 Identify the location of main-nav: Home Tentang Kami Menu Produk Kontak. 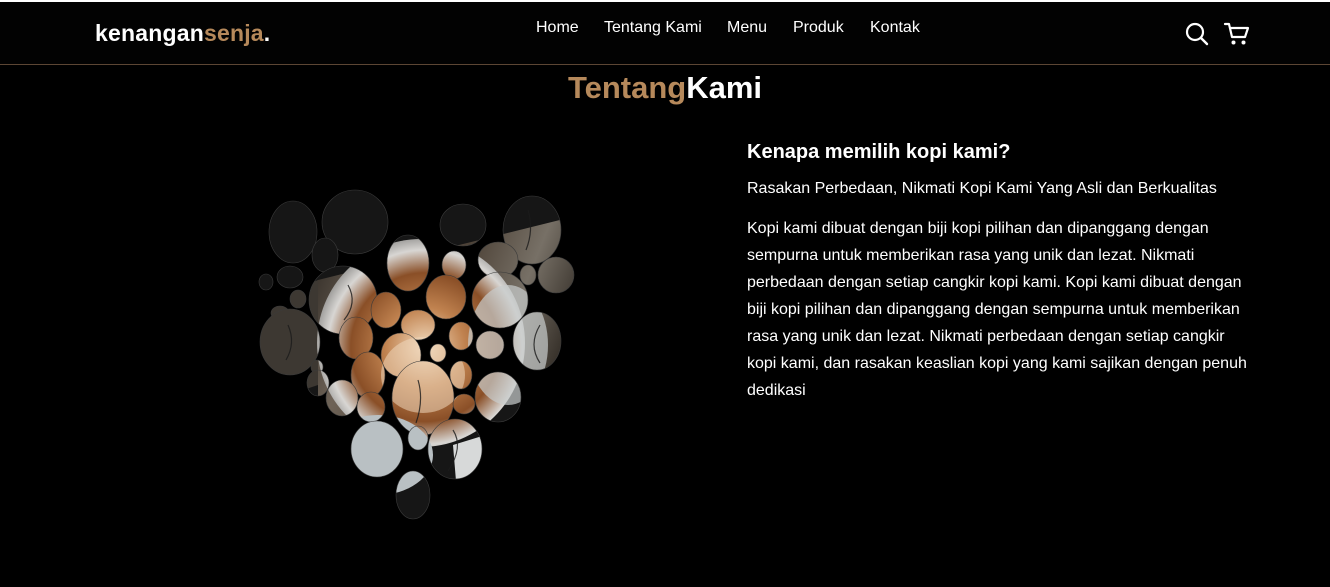
(665, 30).